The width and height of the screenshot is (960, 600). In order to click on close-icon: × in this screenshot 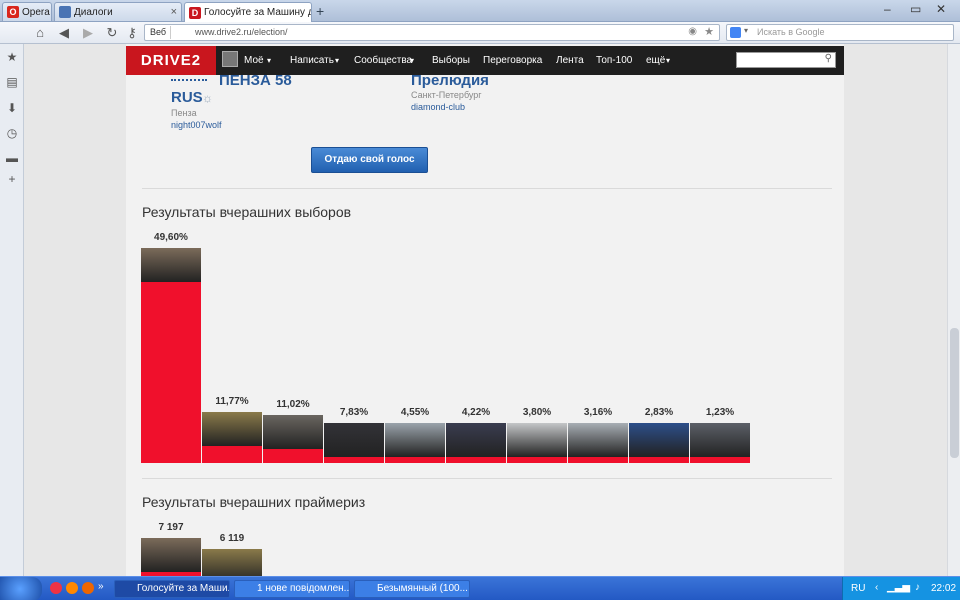, I will do `click(172, 12)`.